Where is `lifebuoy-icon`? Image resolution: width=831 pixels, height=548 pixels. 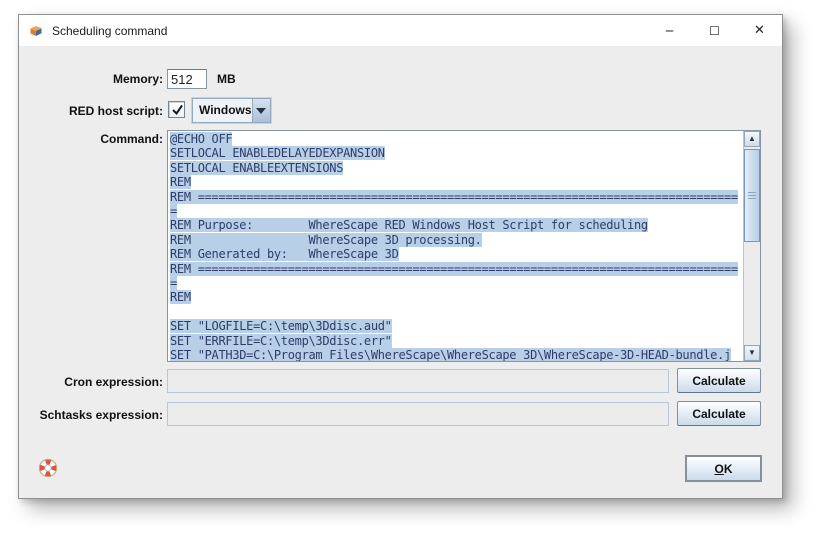
lifebuoy-icon is located at coordinates (48, 468).